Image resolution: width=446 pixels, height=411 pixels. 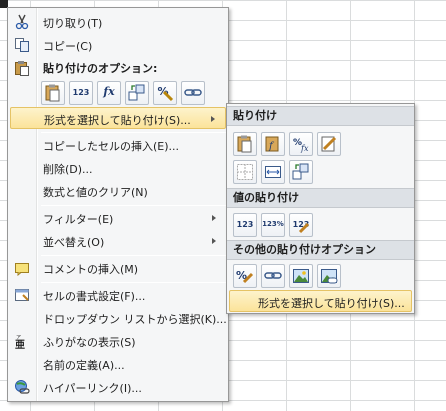 I want to click on keep-column-widths-icon, so click(x=273, y=172).